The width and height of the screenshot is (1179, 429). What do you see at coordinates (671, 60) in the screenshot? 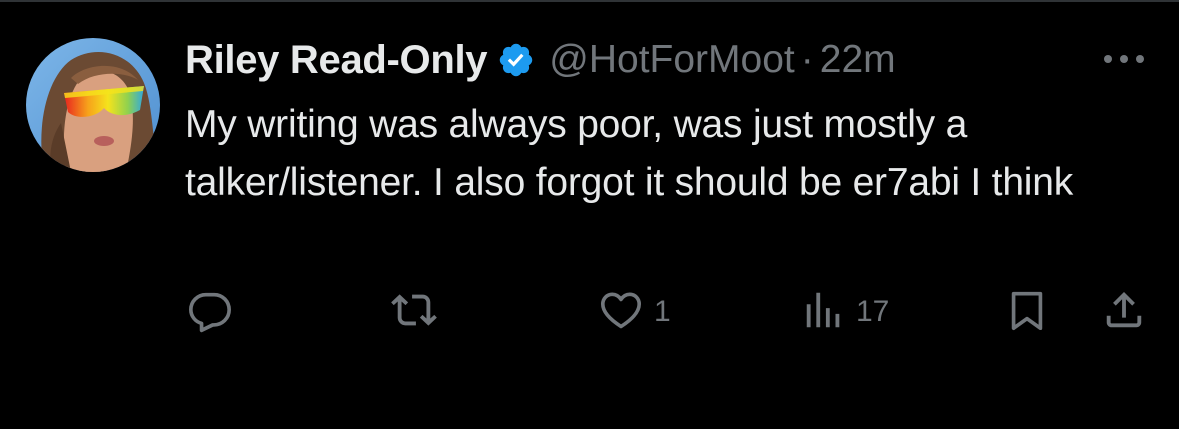
I see `author-handle: @HotForMoot` at bounding box center [671, 60].